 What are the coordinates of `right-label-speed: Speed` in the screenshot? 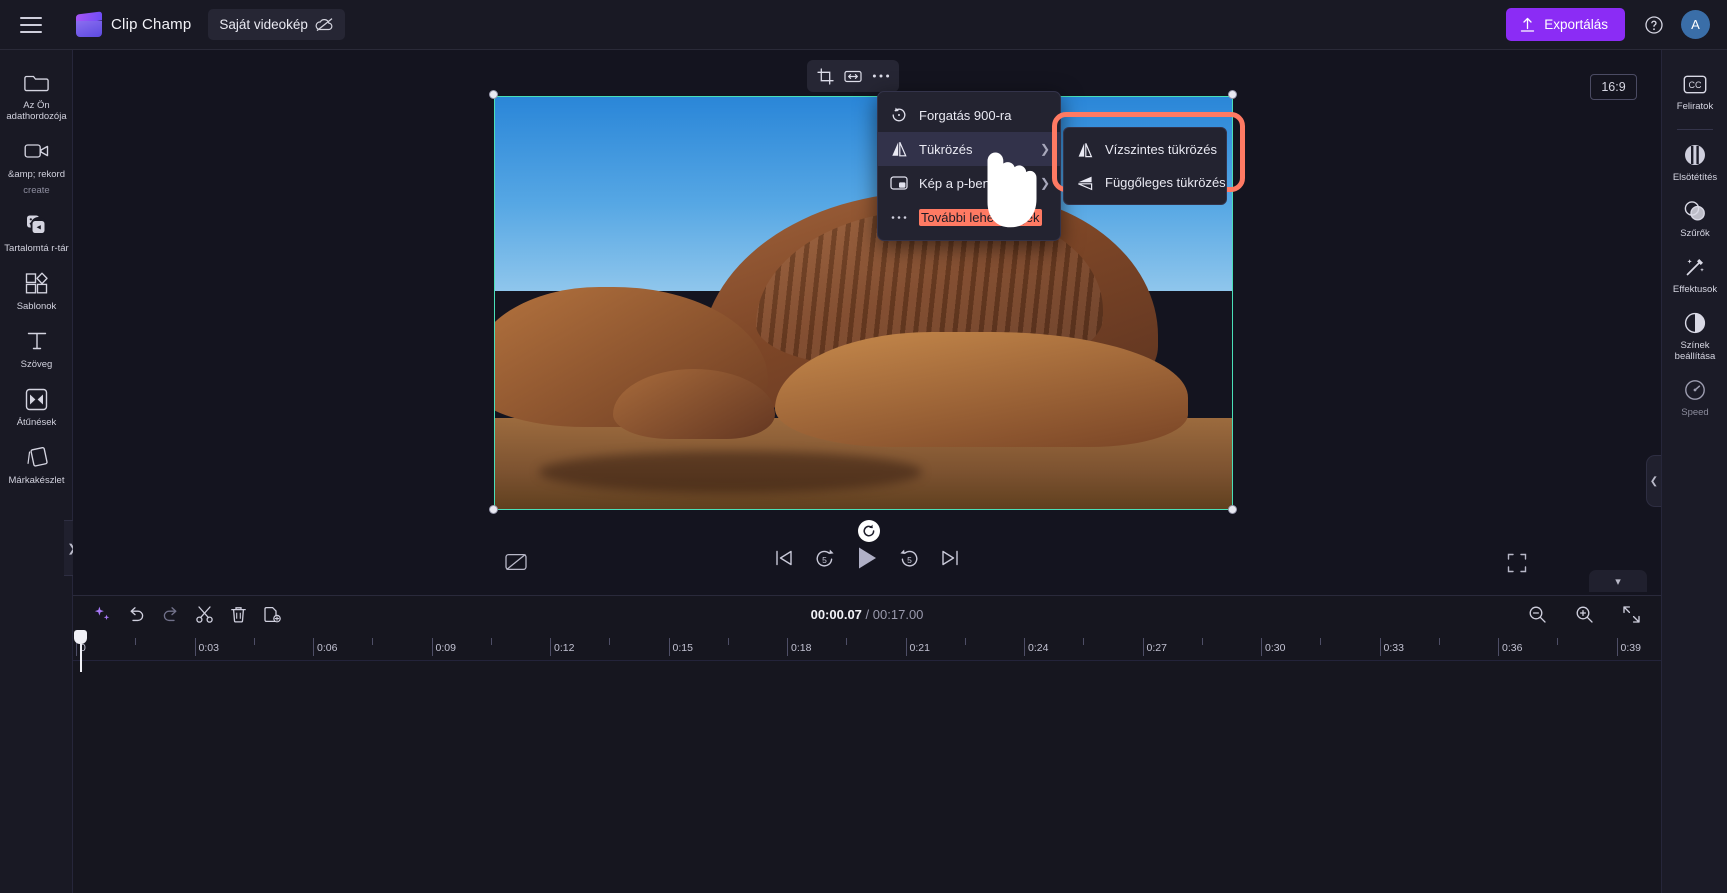 It's located at (1695, 412).